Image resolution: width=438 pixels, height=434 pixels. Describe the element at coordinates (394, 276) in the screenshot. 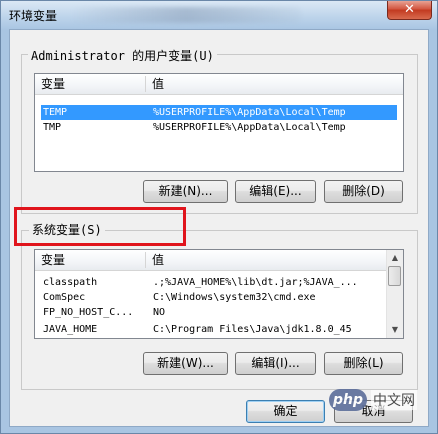

I see `scrollbar-thumb` at that location.